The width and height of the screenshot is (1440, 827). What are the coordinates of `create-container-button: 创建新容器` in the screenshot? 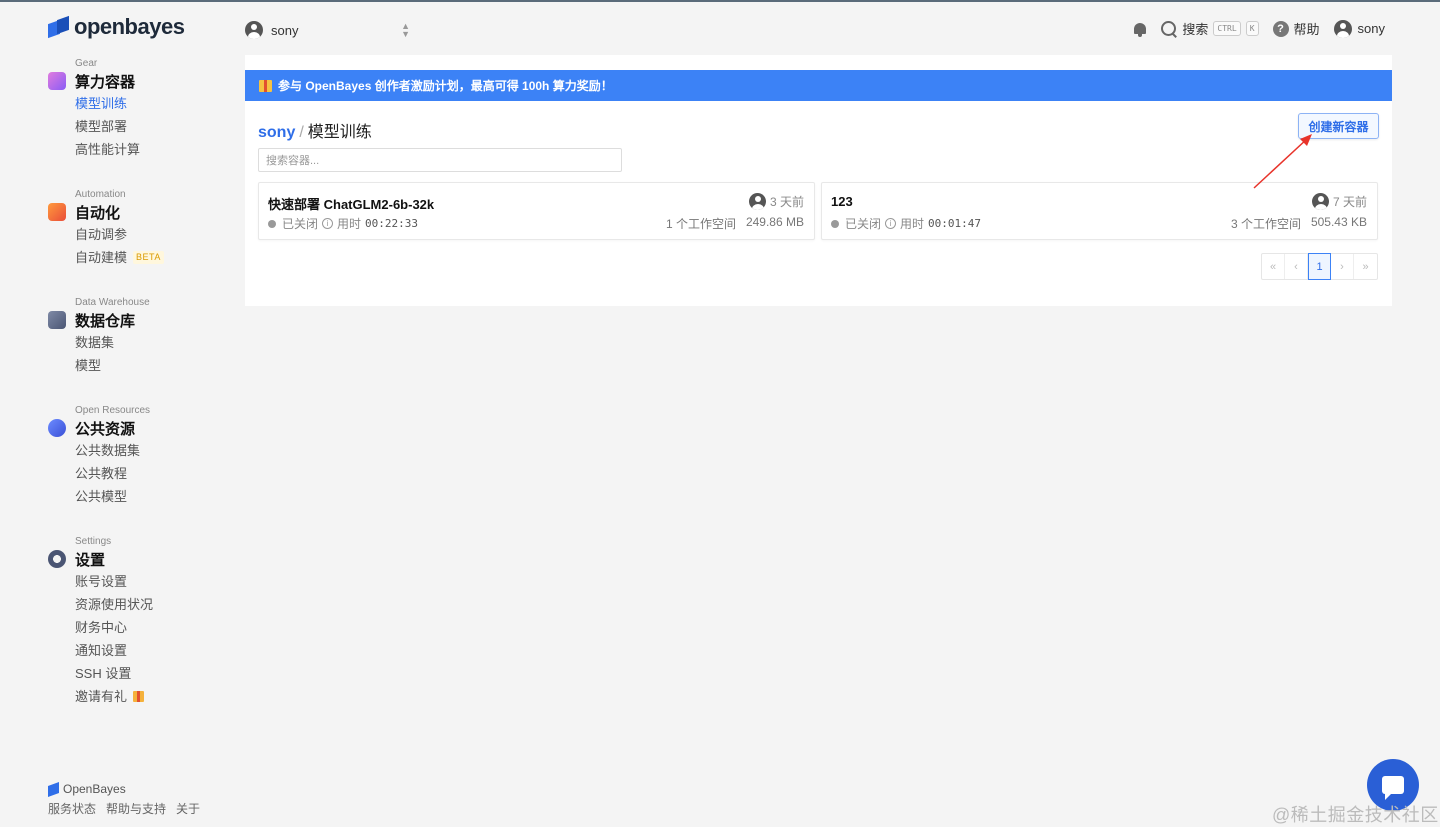 It's located at (1338, 126).